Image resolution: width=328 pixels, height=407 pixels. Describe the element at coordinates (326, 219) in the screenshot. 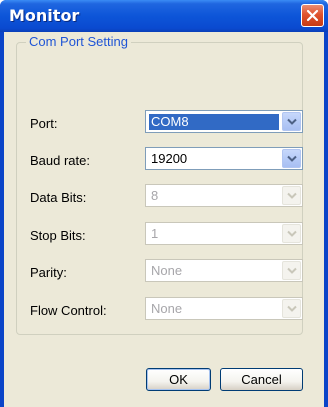

I see `window-border-right` at that location.